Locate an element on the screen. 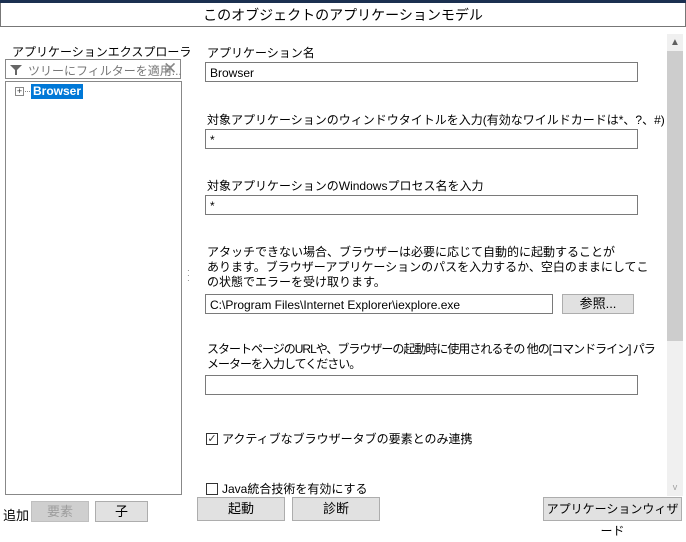  add-label: 追加 is located at coordinates (16, 515).